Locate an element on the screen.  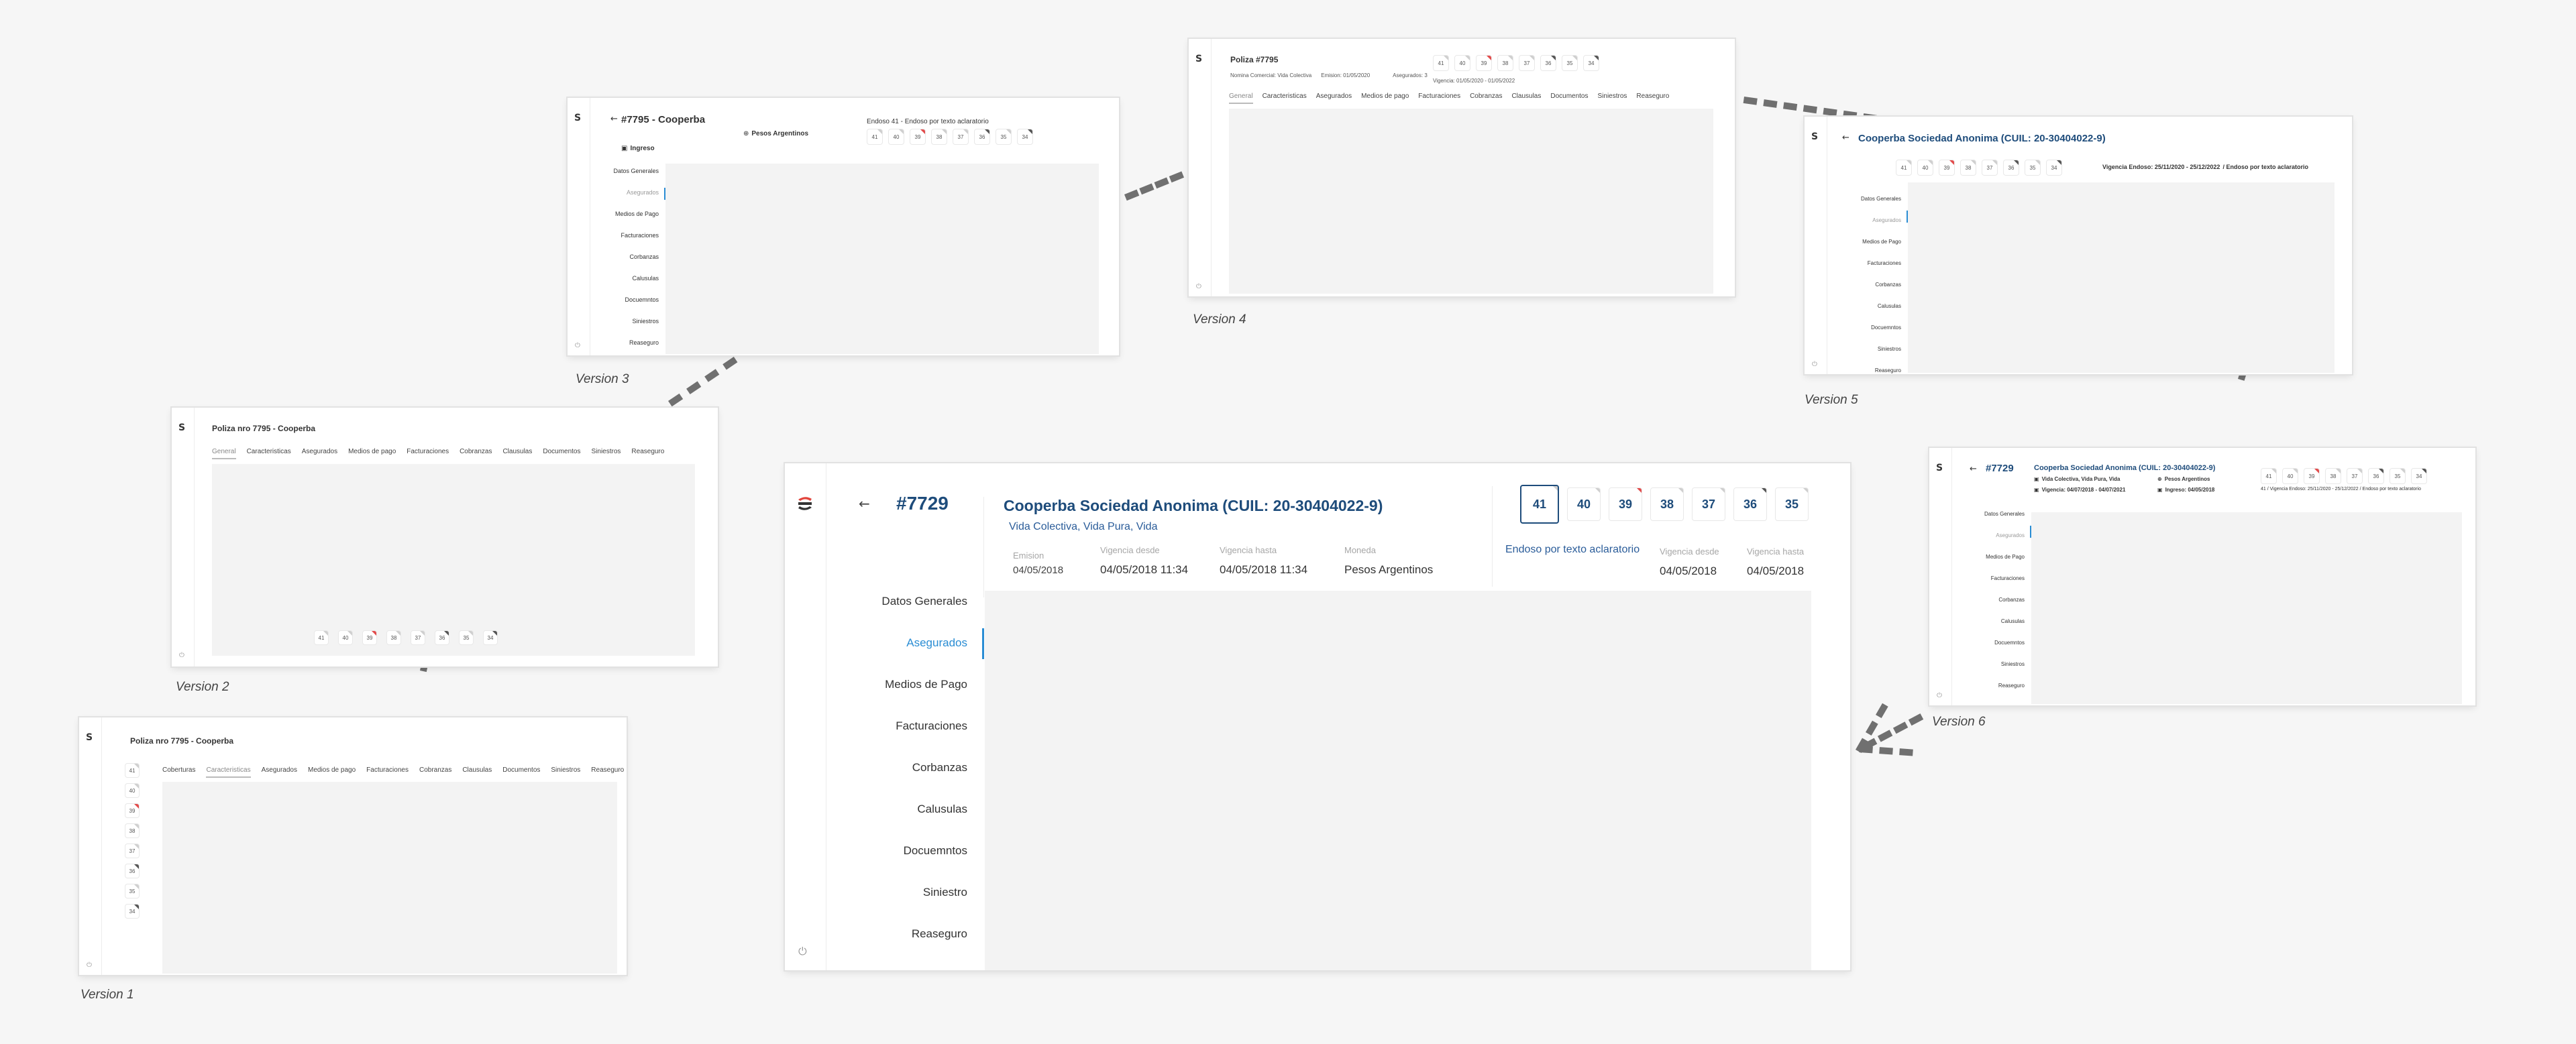
sidebar-item-siniestro: Siniestro is located at coordinates (900, 892).